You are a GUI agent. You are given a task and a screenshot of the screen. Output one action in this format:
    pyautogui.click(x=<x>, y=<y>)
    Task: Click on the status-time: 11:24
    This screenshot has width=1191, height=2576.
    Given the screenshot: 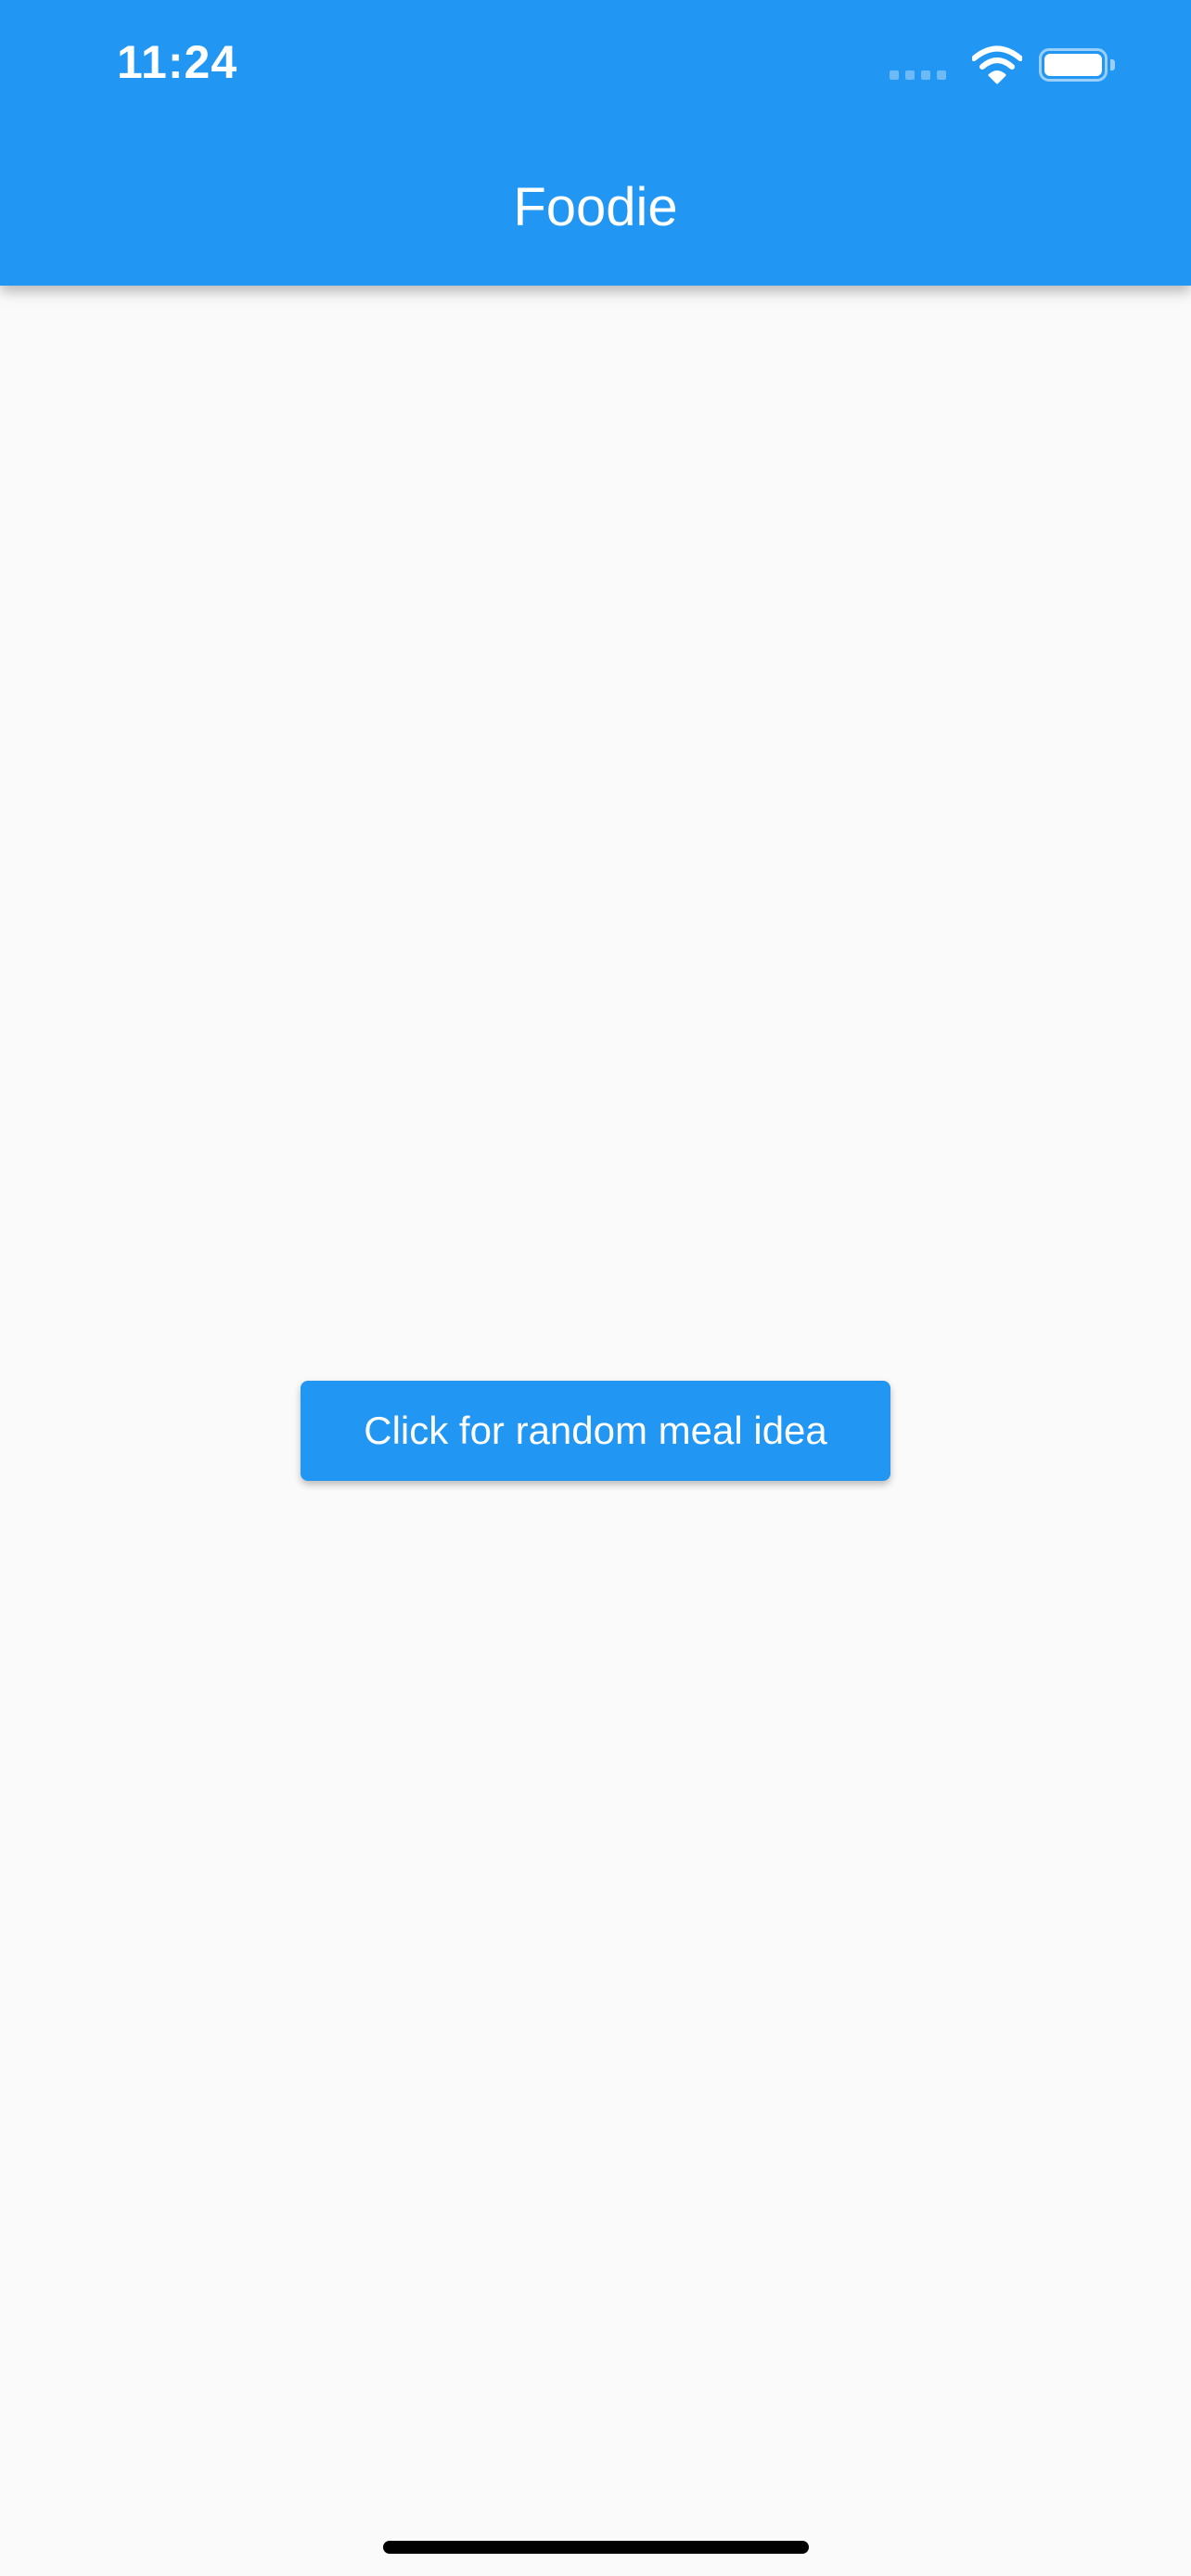 What is the action you would take?
    pyautogui.click(x=177, y=62)
    